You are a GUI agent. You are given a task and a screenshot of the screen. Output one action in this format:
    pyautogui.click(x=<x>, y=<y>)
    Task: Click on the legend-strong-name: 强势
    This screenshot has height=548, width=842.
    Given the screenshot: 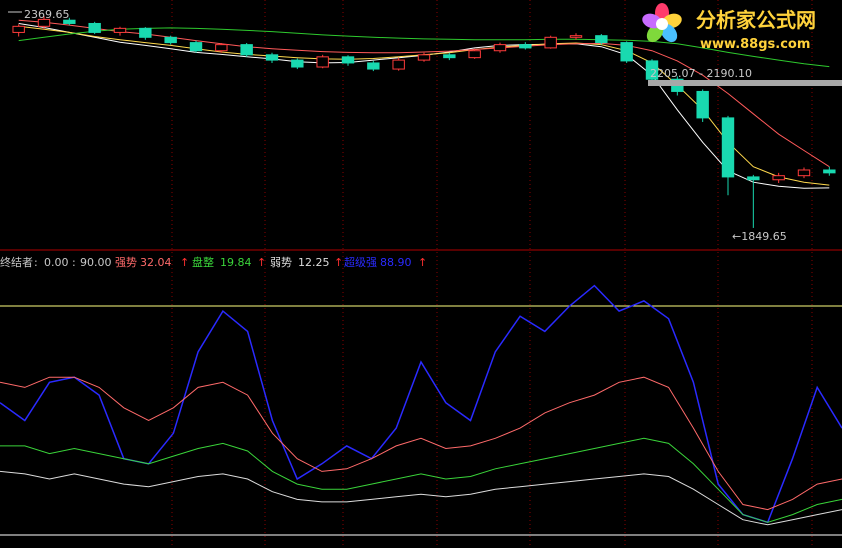 What is the action you would take?
    pyautogui.click(x=126, y=262)
    